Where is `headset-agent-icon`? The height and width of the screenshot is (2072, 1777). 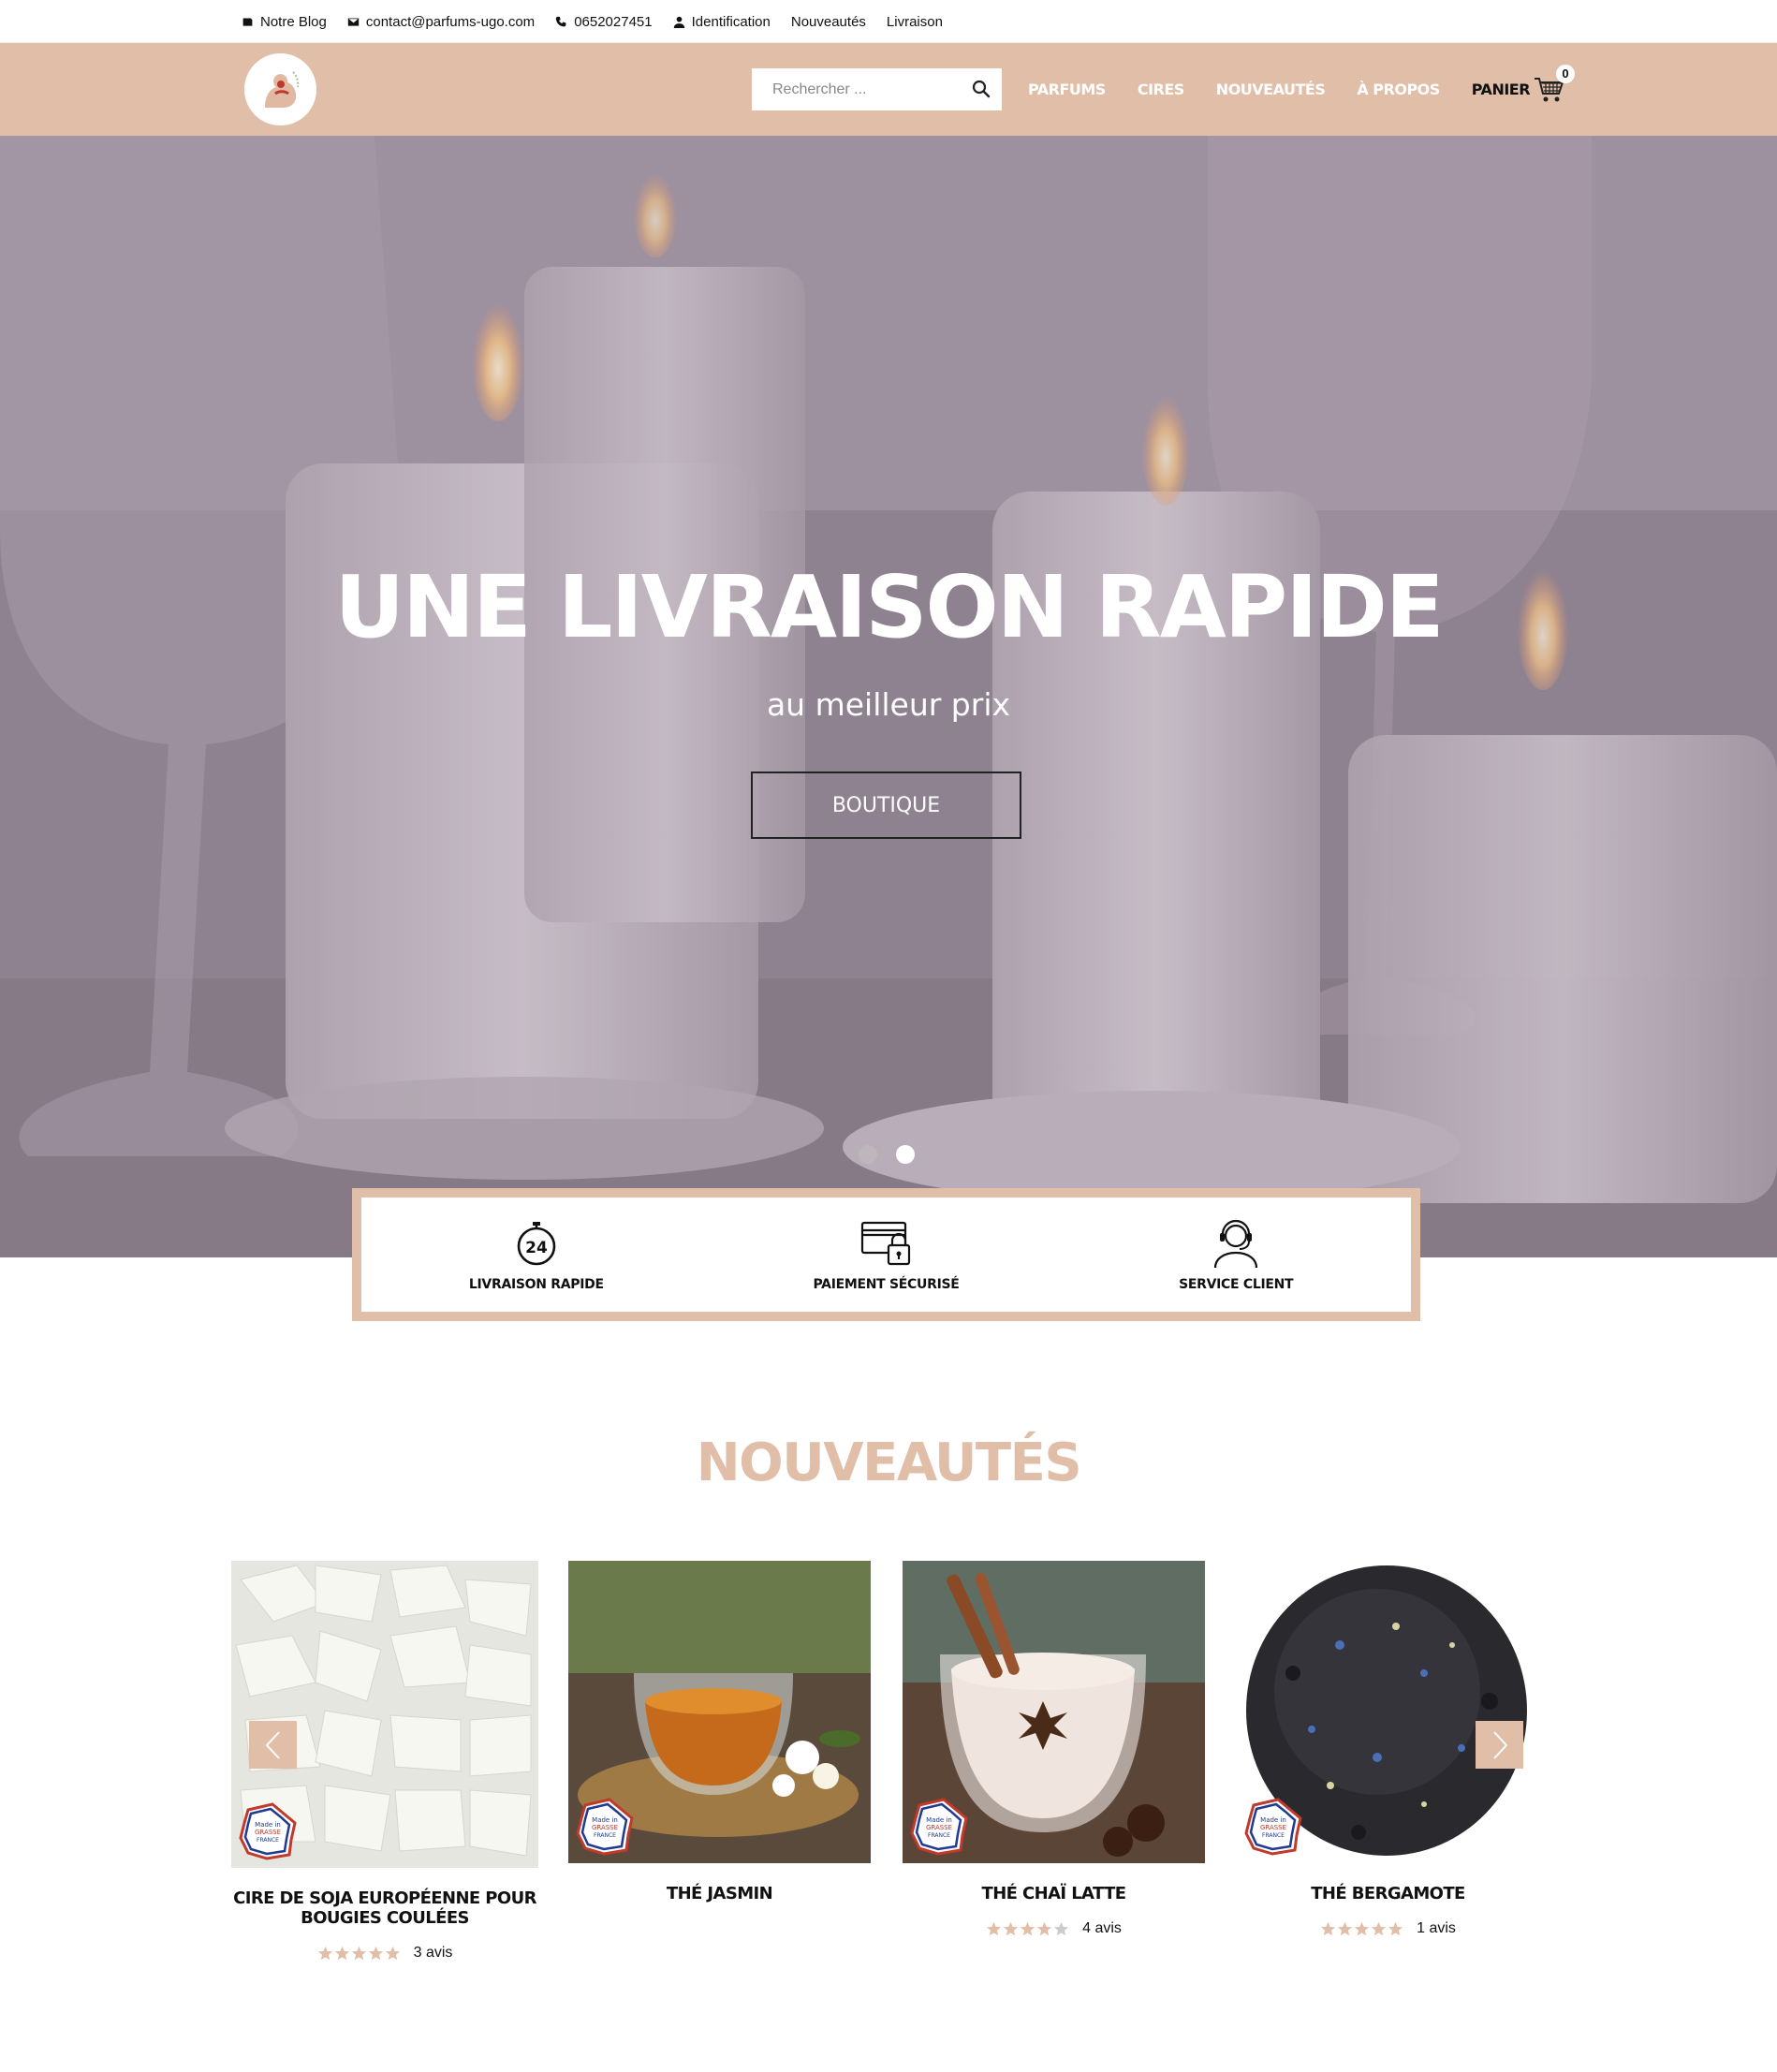 headset-agent-icon is located at coordinates (1236, 1244).